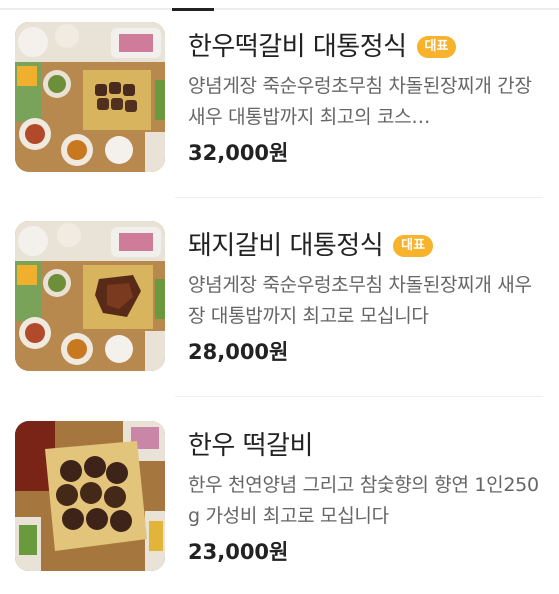  I want to click on menu-item-description: 한우 천연양념 그리고 참숯향의 향연 1인250g 가성비 최고로 모십니다, so click(363, 500).